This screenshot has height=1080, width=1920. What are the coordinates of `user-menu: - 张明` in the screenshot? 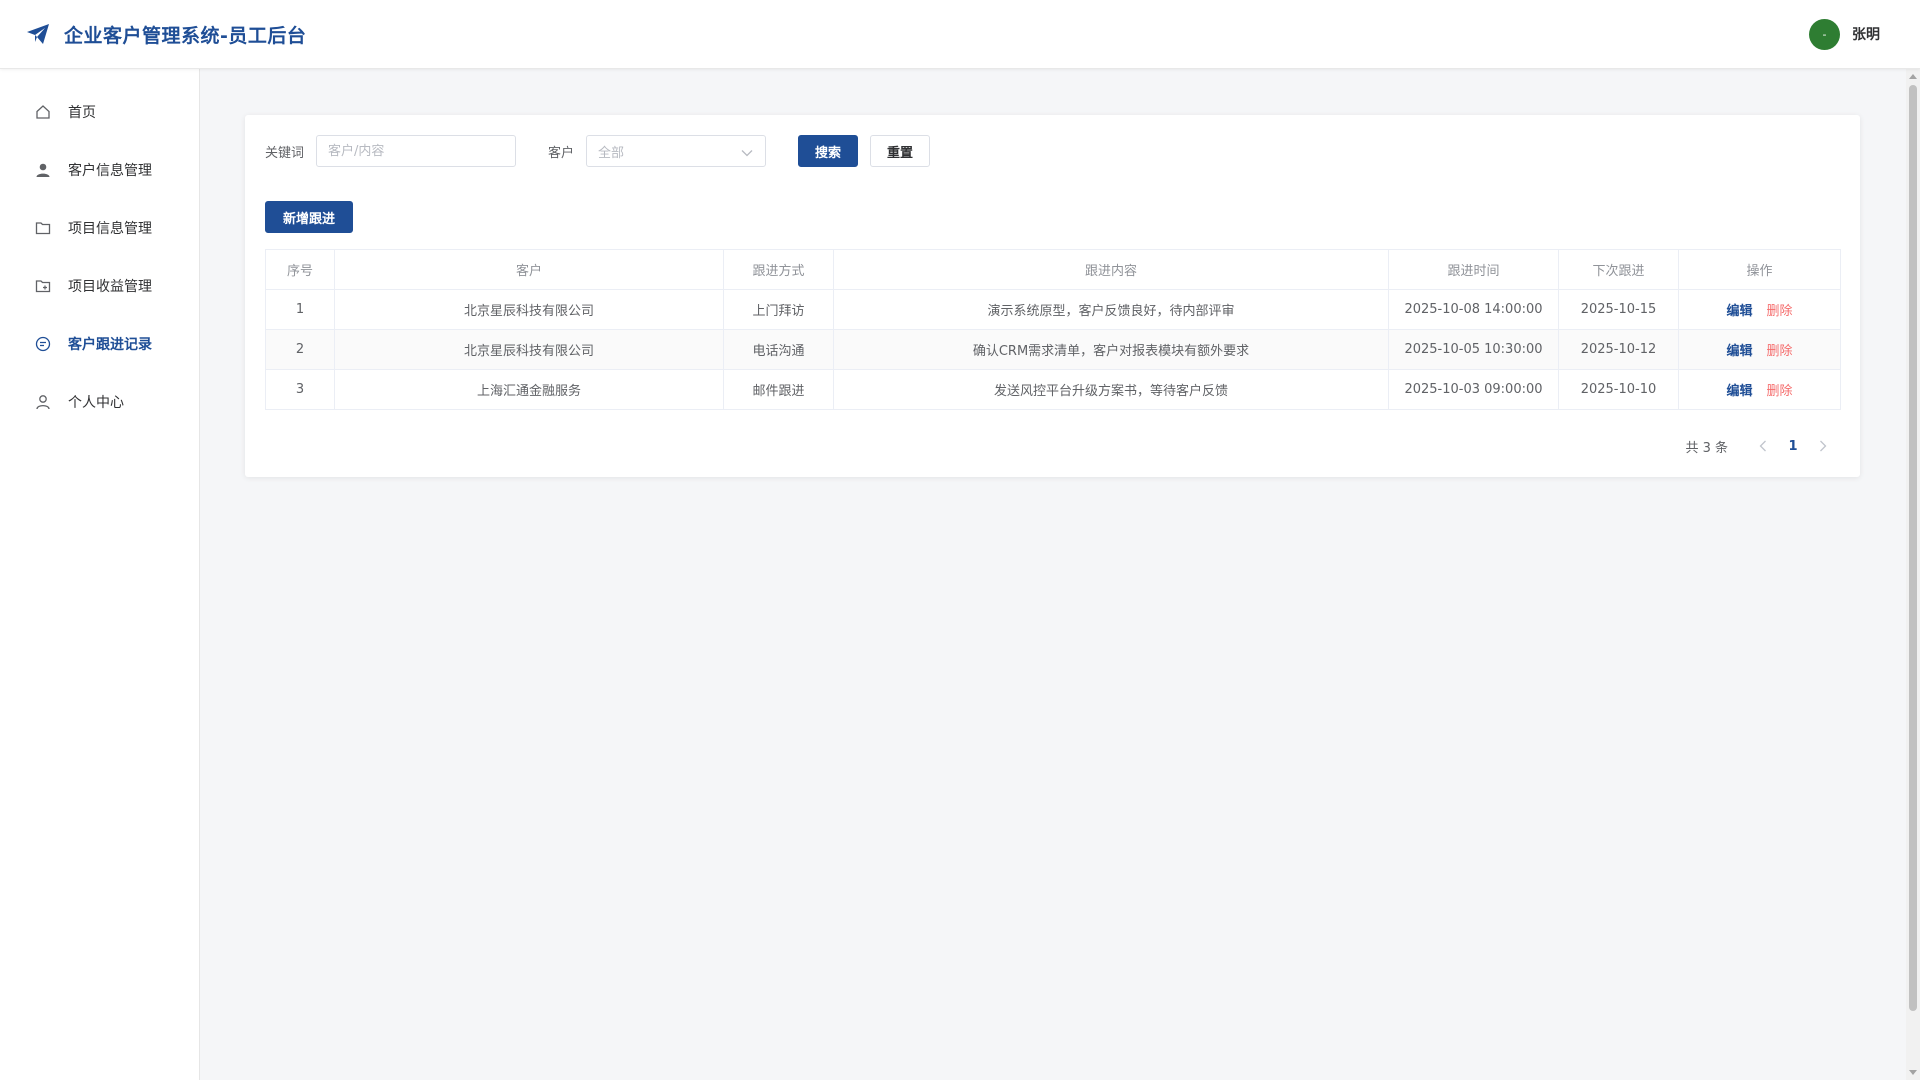 It's located at (1844, 34).